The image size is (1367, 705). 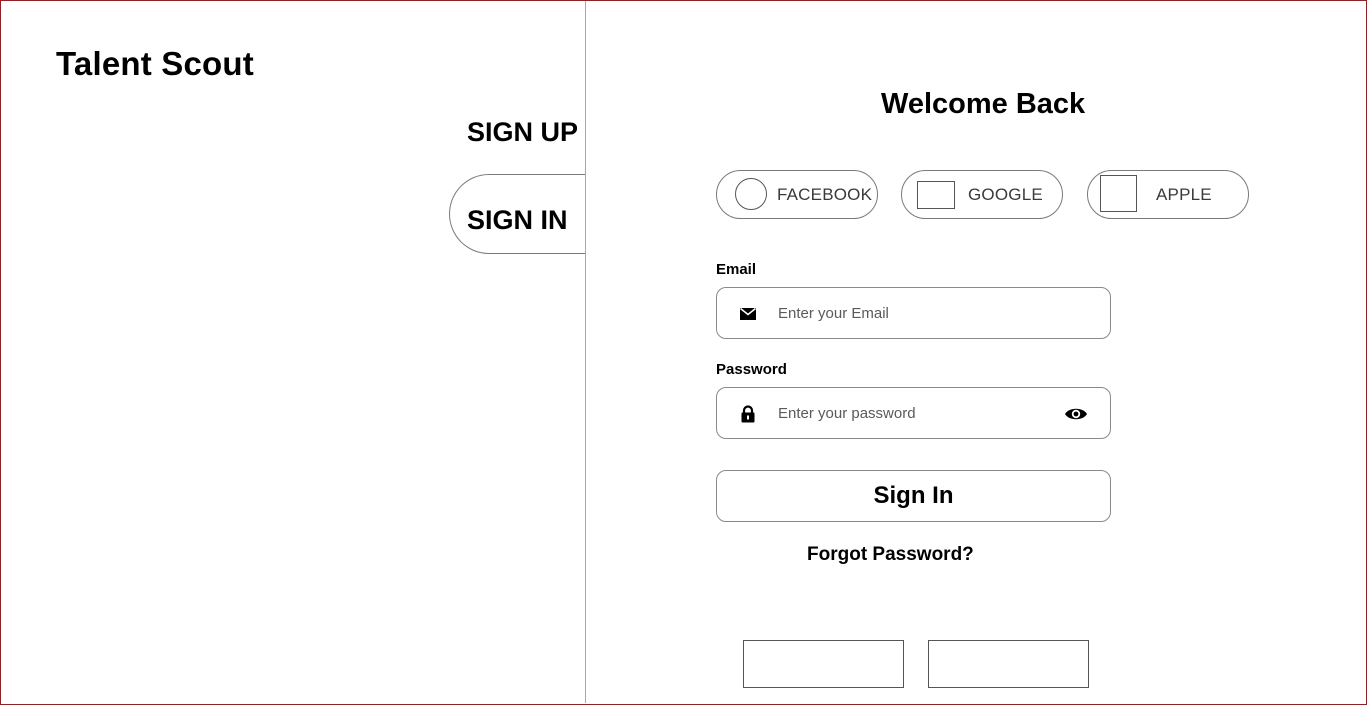 I want to click on email-label: Email, so click(x=736, y=269).